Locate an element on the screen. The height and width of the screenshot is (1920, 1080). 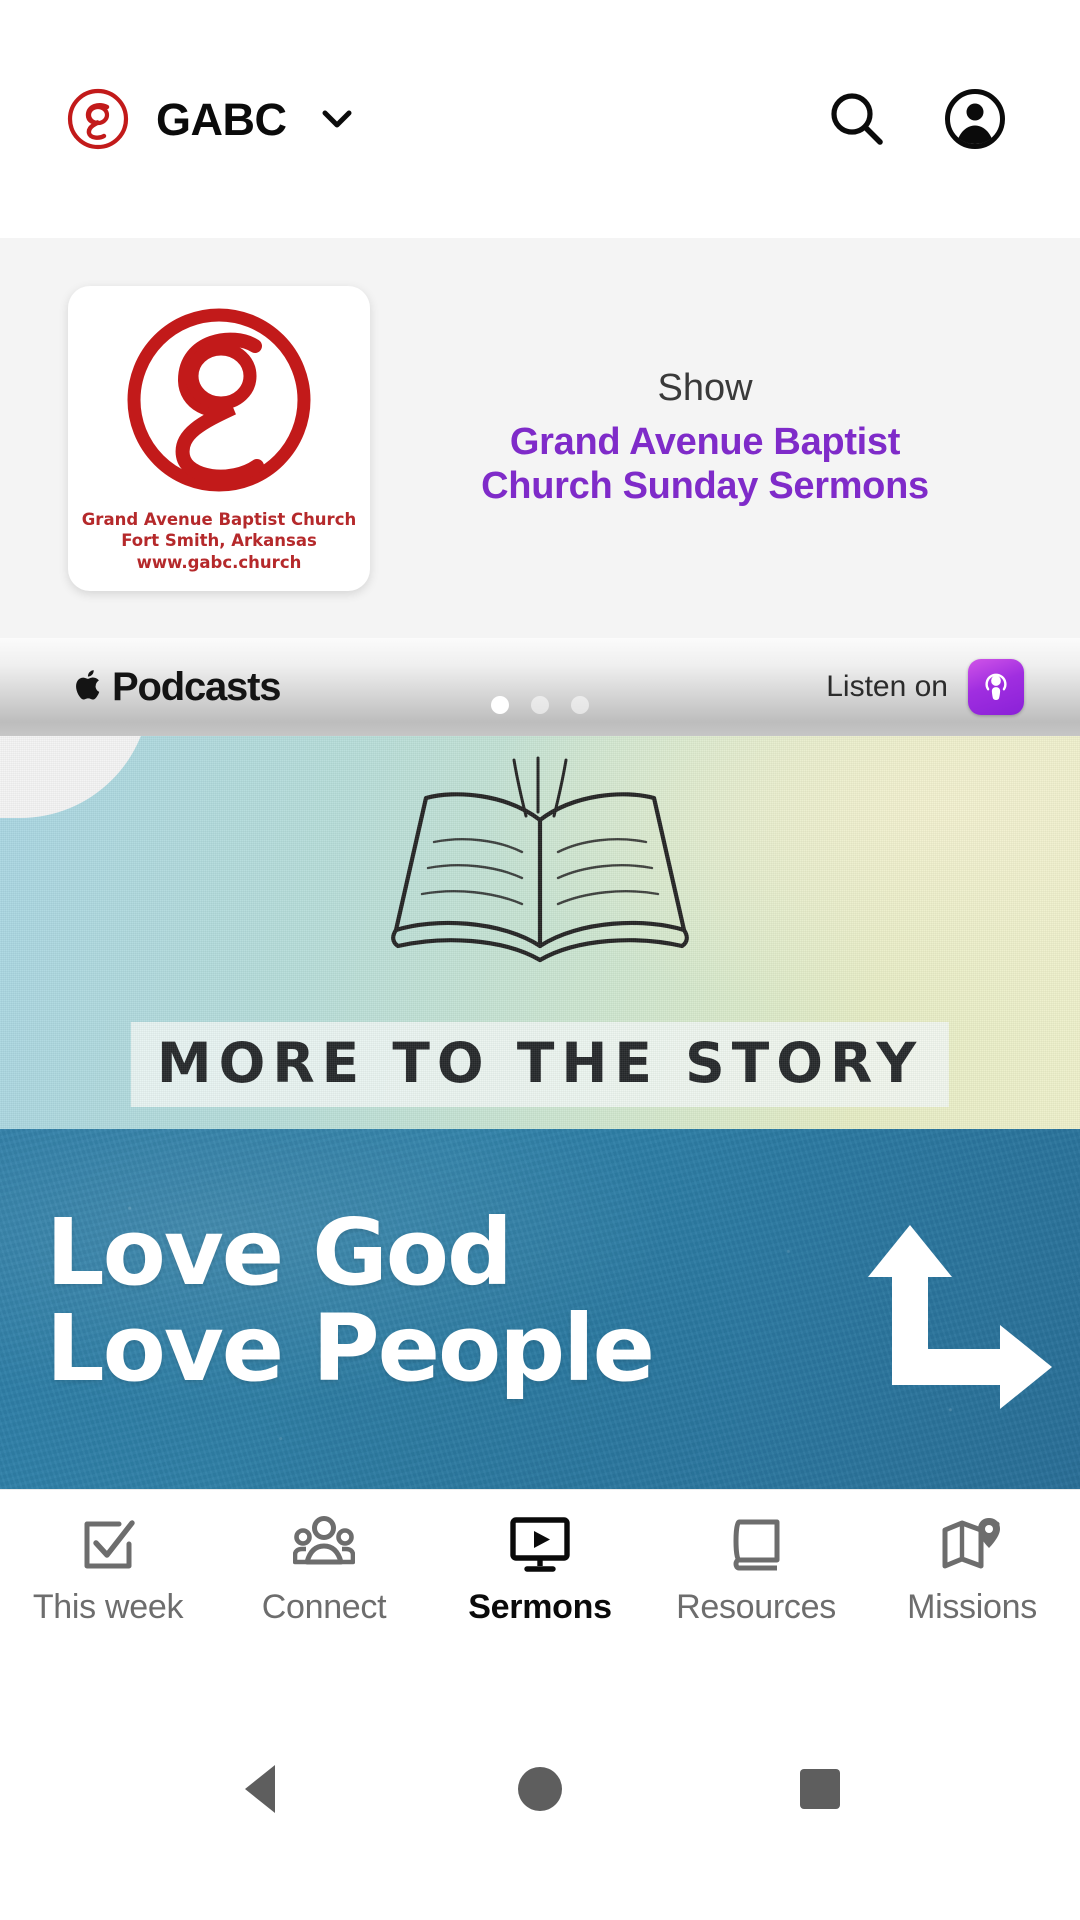
promo-corner-arc is located at coordinates (75, 777).